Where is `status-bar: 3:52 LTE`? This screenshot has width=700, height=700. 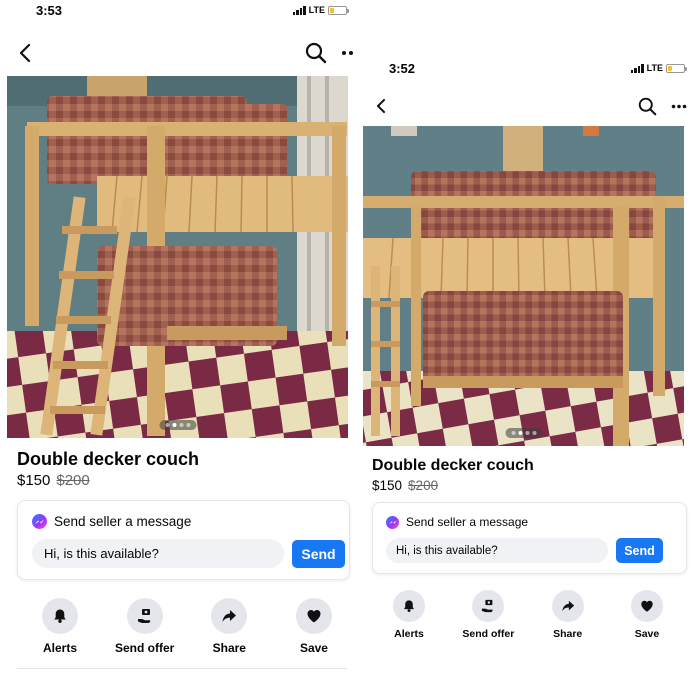 status-bar: 3:52 LTE is located at coordinates (538, 68).